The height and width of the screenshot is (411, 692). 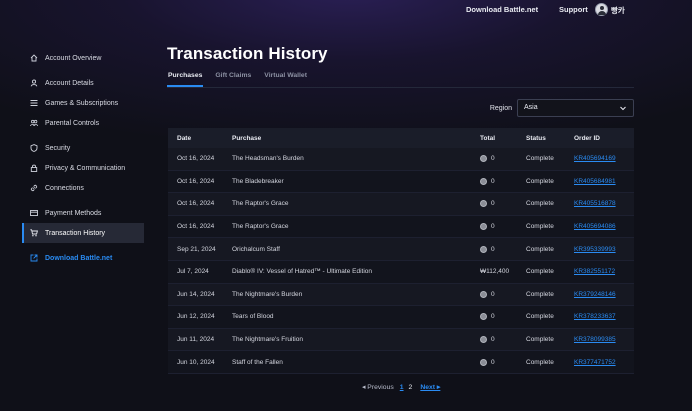 I want to click on sidebar-item-security: Security, so click(x=83, y=148).